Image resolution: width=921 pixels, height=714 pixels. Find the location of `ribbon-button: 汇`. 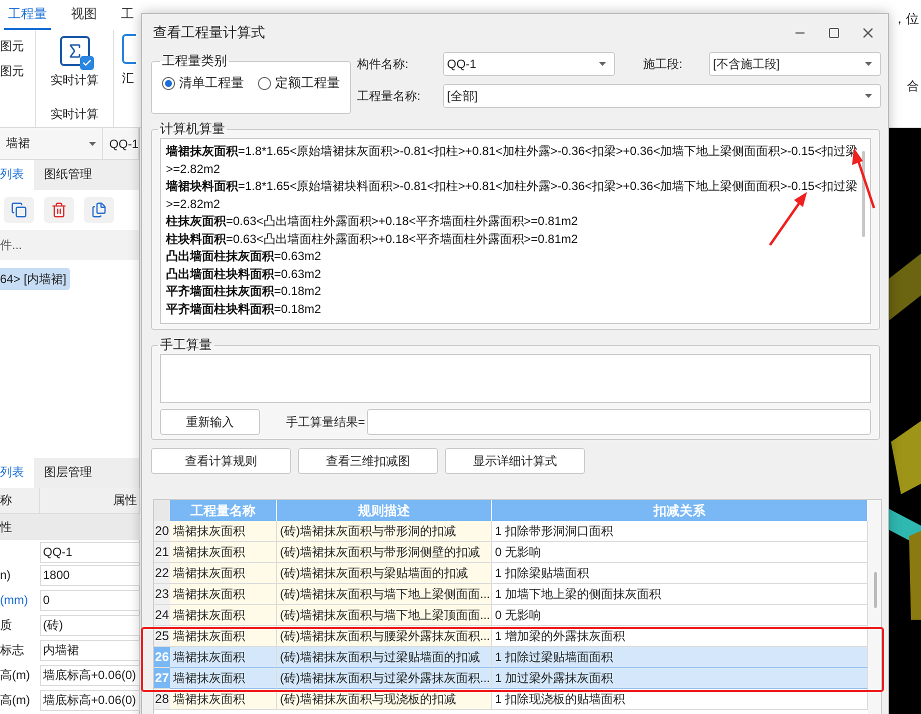

ribbon-button: 汇 is located at coordinates (125, 58).